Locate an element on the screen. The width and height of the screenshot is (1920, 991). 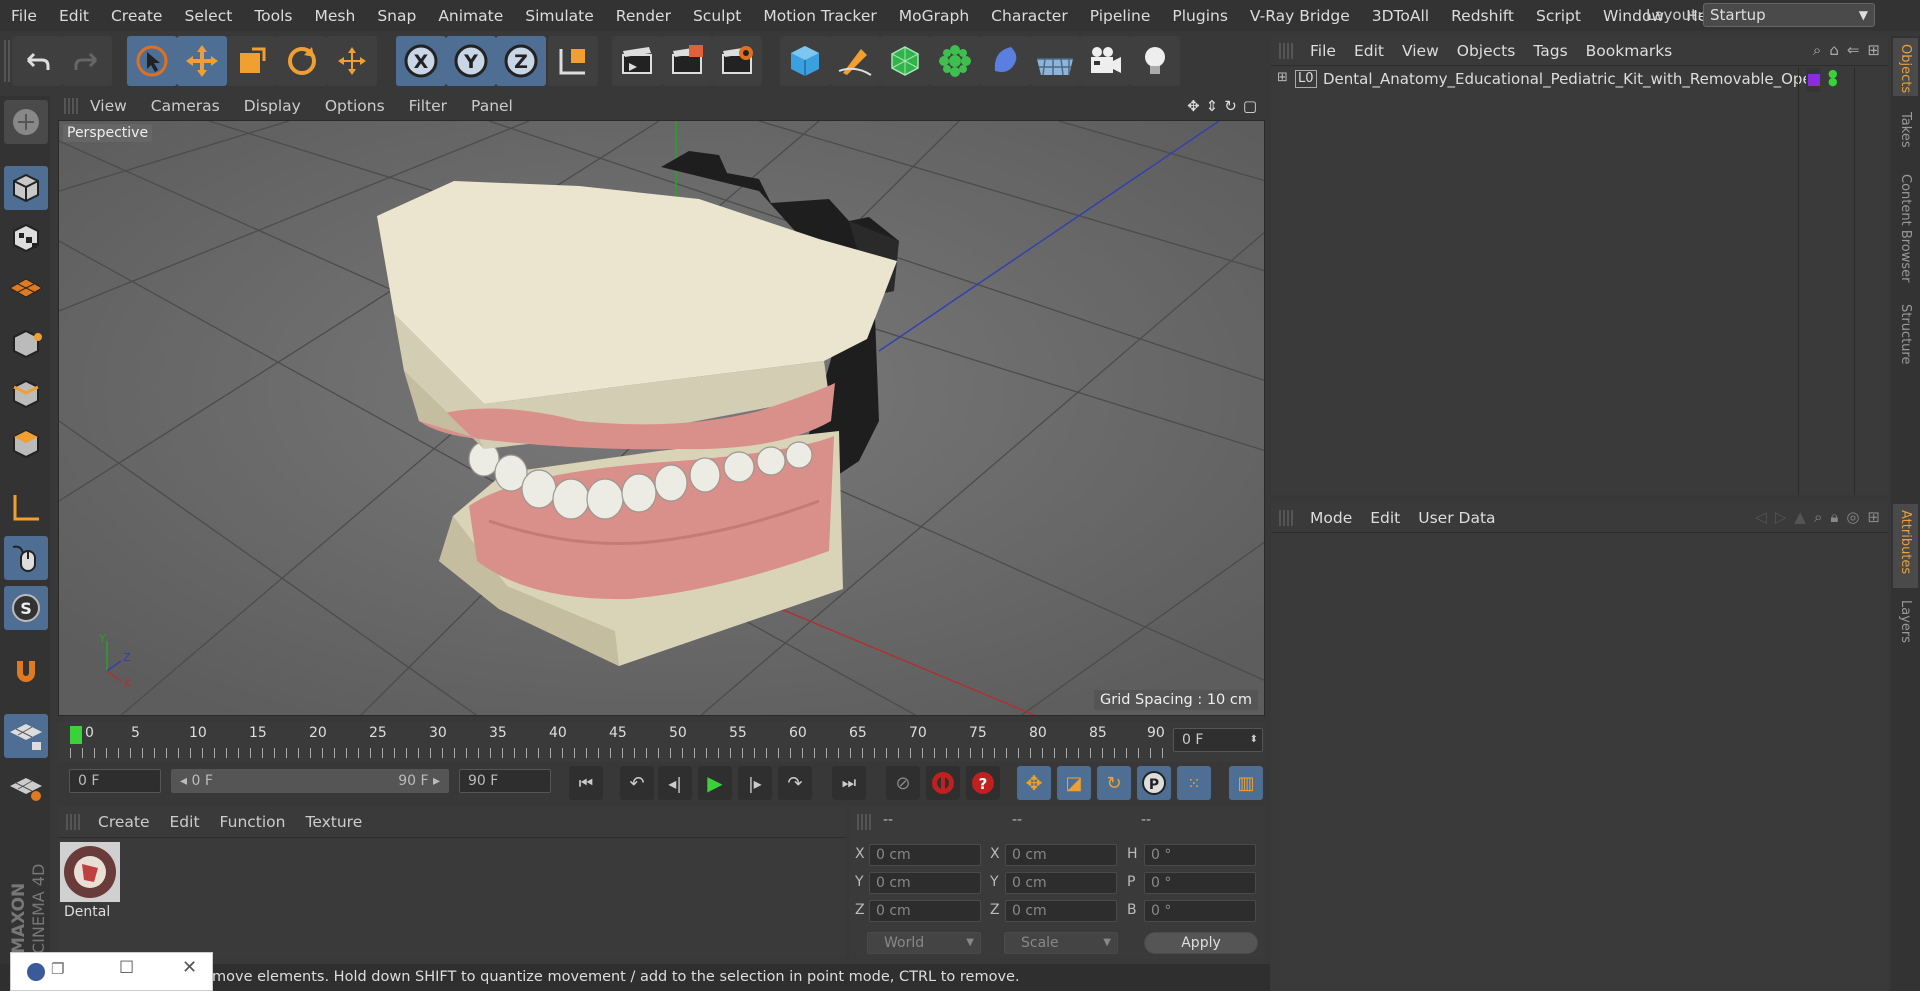
next-frame-button: |▸ is located at coordinates (755, 783).